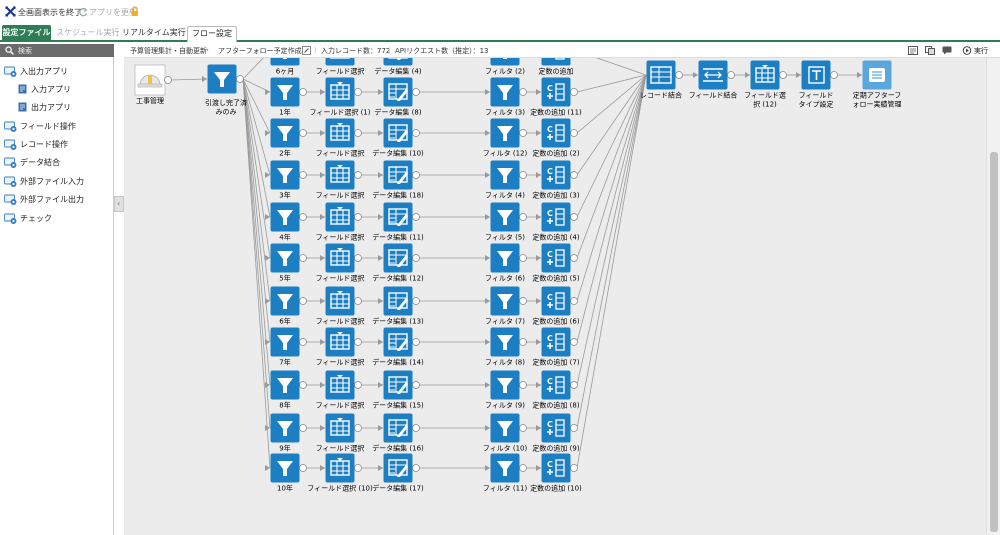 This screenshot has height=535, width=1000. What do you see at coordinates (981, 51) in the screenshot?
I see `run-button: 実行` at bounding box center [981, 51].